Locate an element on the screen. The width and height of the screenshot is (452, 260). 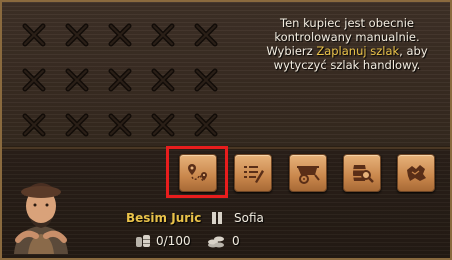
barrel-inspect-button is located at coordinates (362, 173).